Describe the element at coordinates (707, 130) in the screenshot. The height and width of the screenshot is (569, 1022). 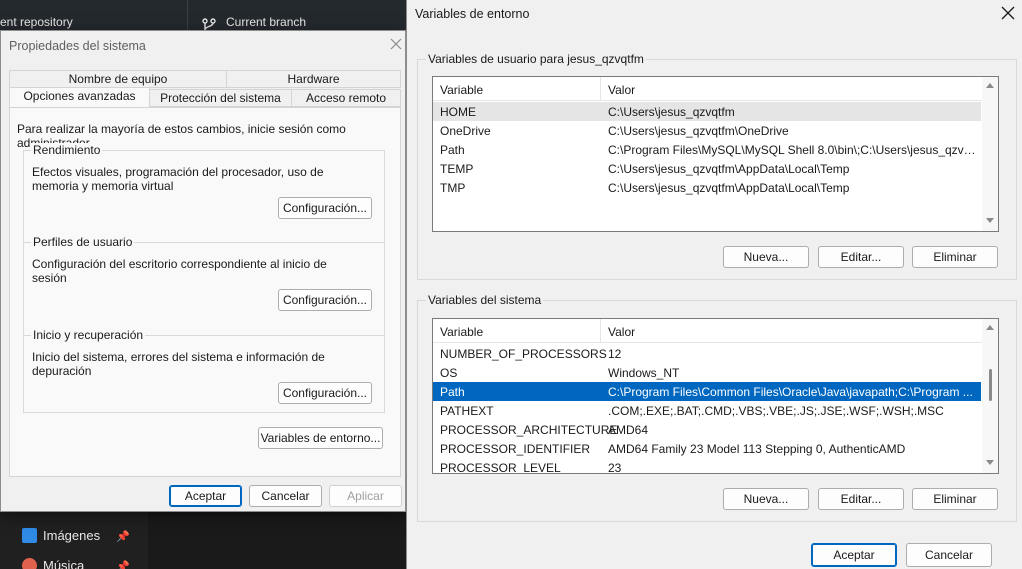
I see `table-row: OneDrive C:\Users\jesus_qzvqtfm\OneDrive` at that location.